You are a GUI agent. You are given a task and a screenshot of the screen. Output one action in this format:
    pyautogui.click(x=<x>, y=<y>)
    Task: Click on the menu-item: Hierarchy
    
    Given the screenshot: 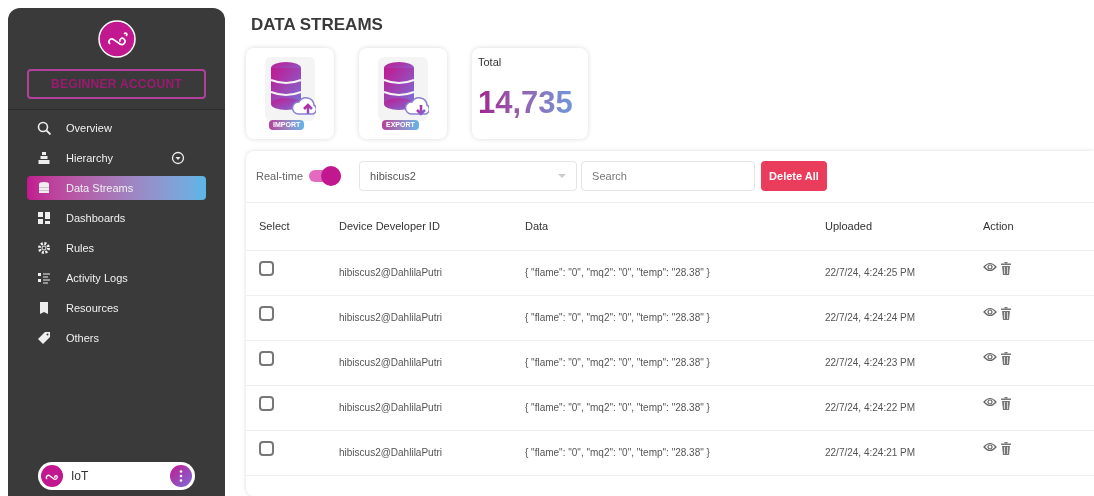 What is the action you would take?
    pyautogui.click(x=116, y=158)
    